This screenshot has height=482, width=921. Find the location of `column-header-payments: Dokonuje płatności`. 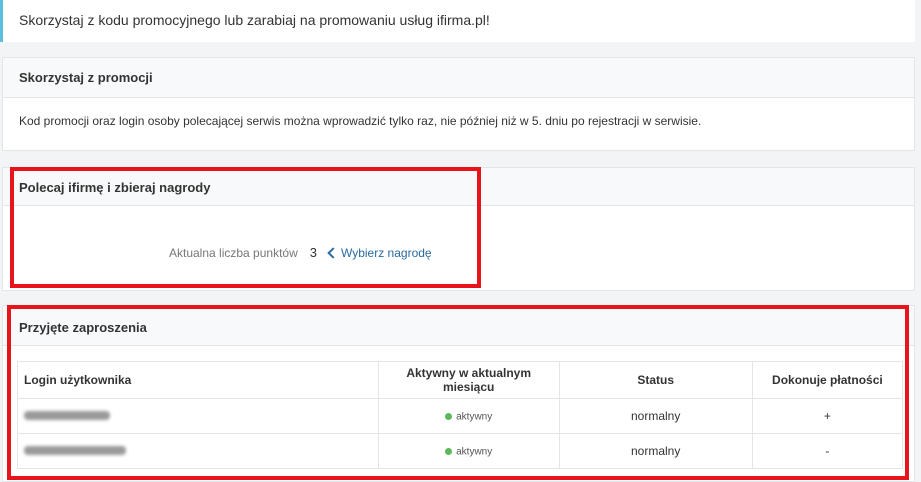

column-header-payments: Dokonuje płatności is located at coordinates (827, 380).